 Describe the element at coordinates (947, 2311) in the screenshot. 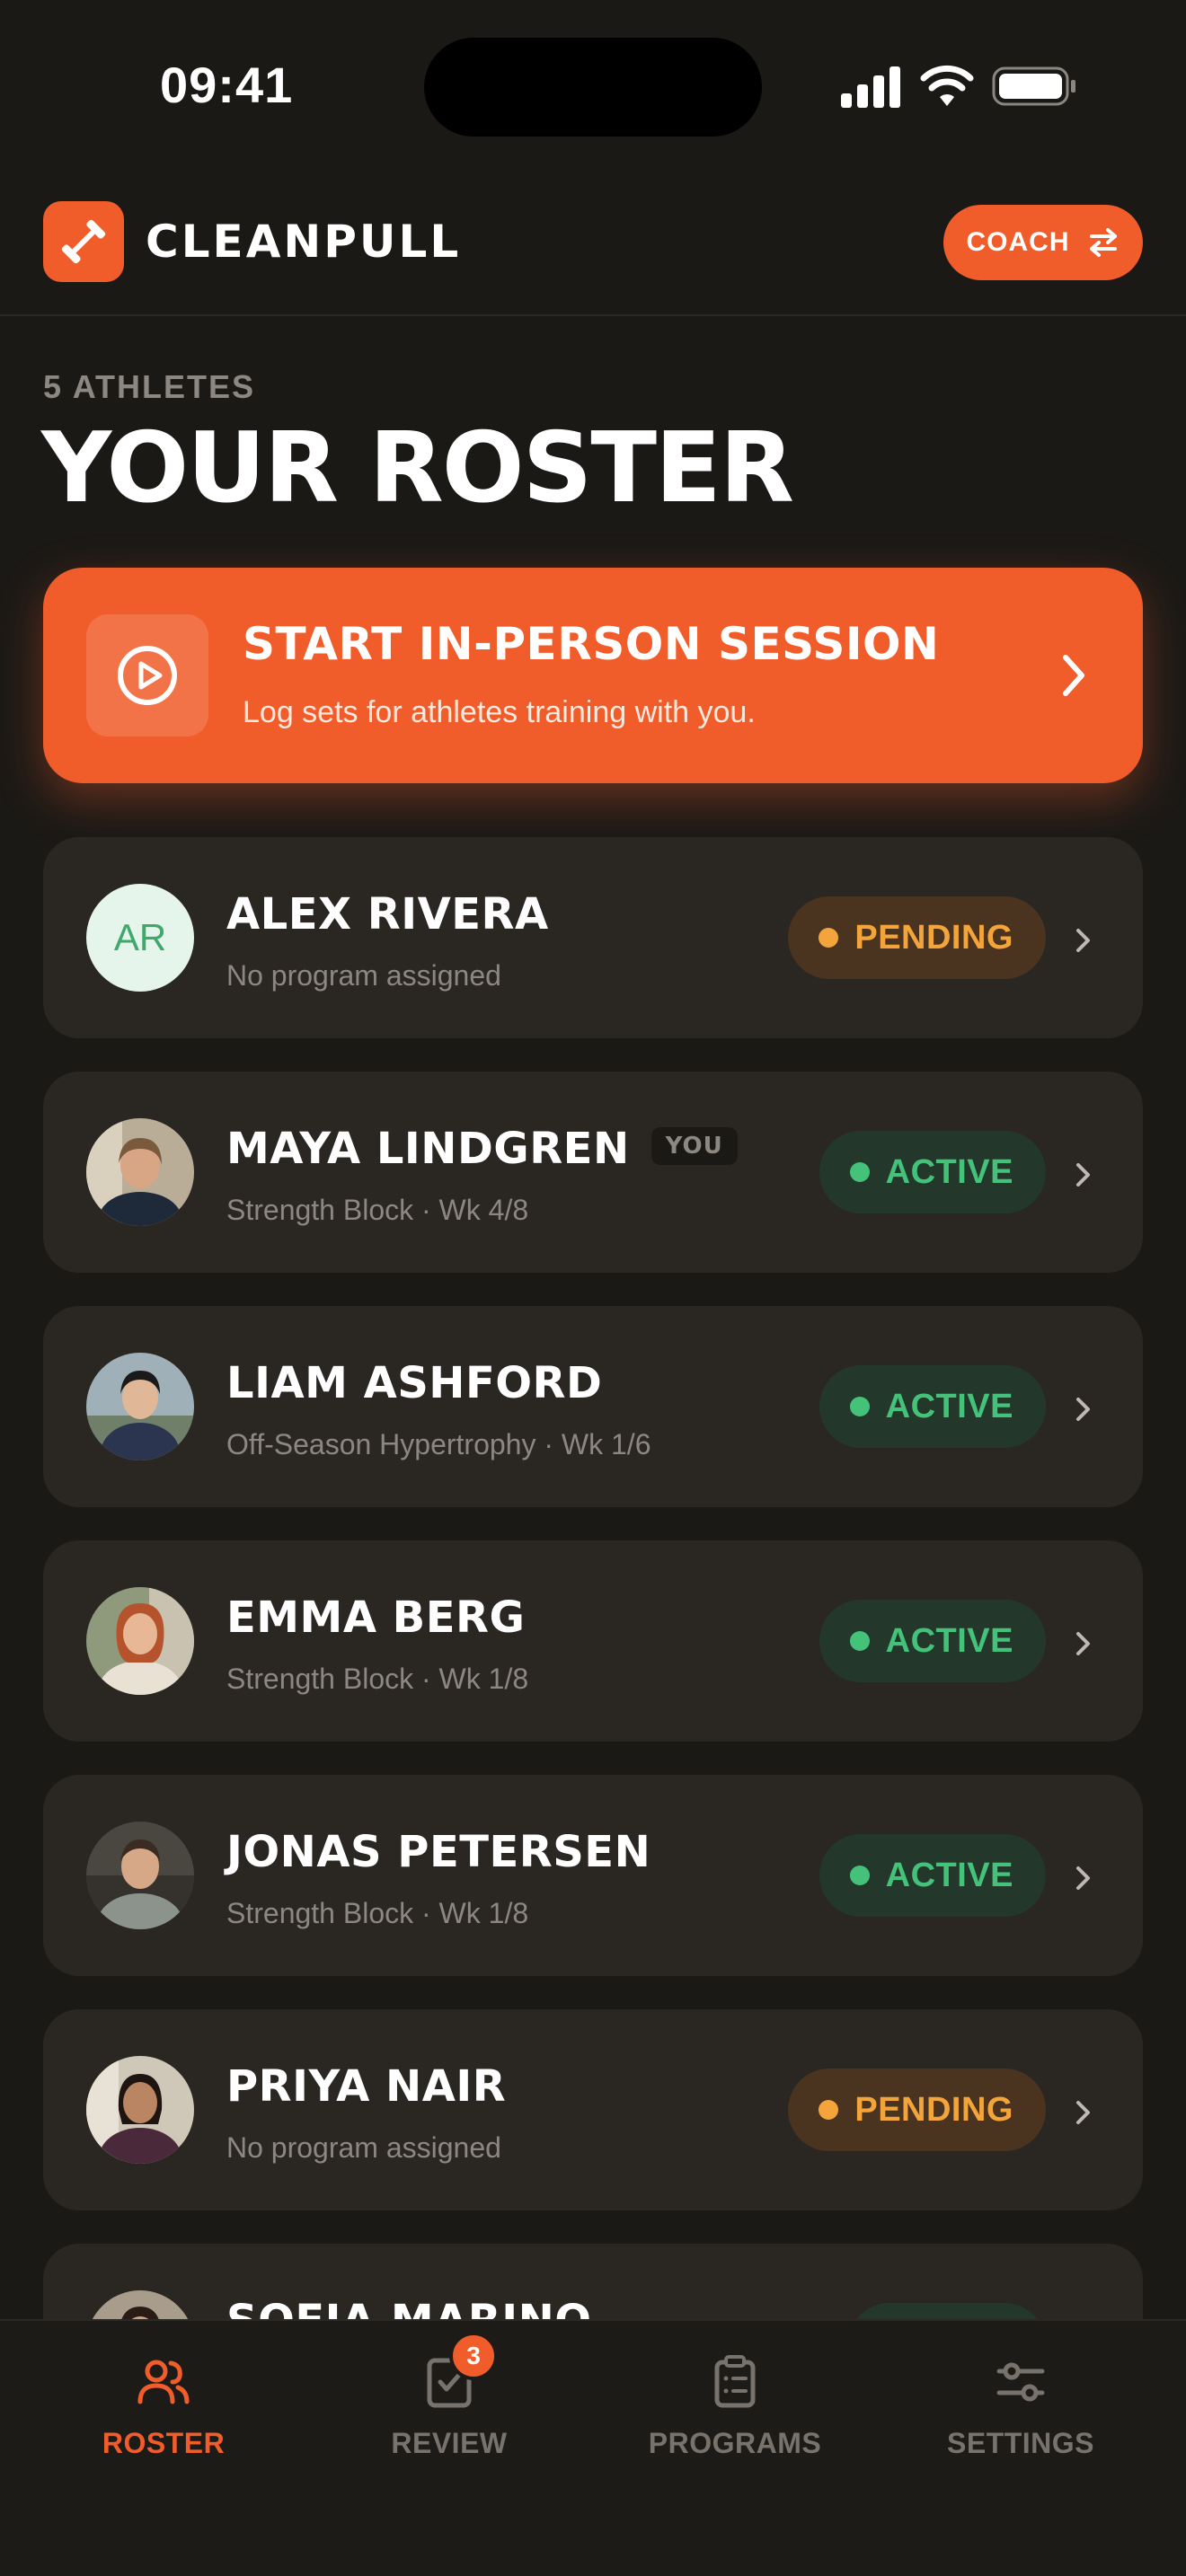

I see `status-badge` at that location.